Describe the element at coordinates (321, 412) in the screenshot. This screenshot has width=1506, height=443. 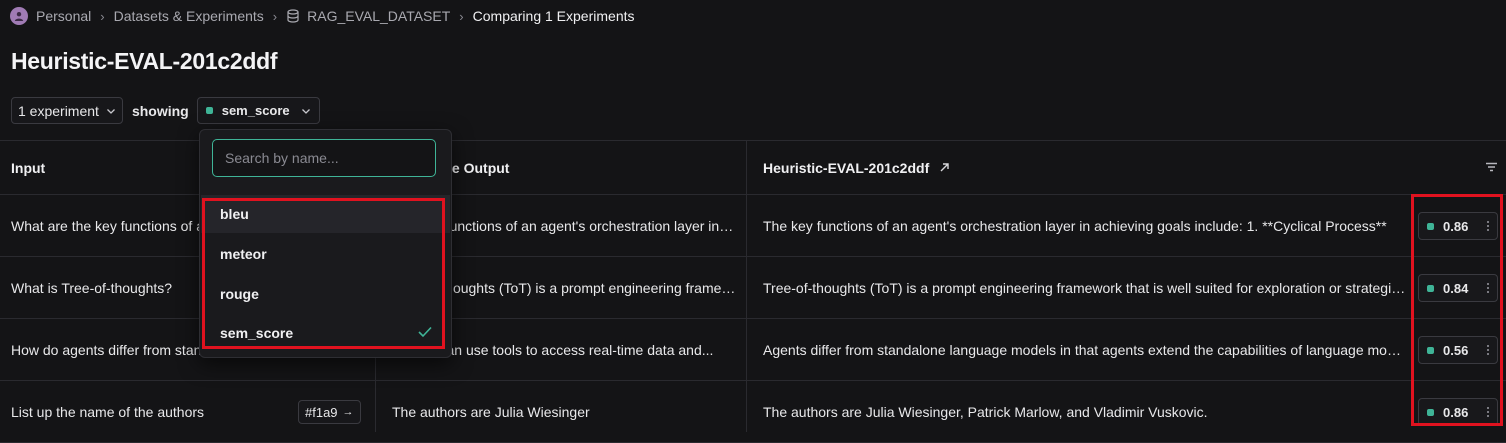
I see `example-id-text: #f1a9` at that location.